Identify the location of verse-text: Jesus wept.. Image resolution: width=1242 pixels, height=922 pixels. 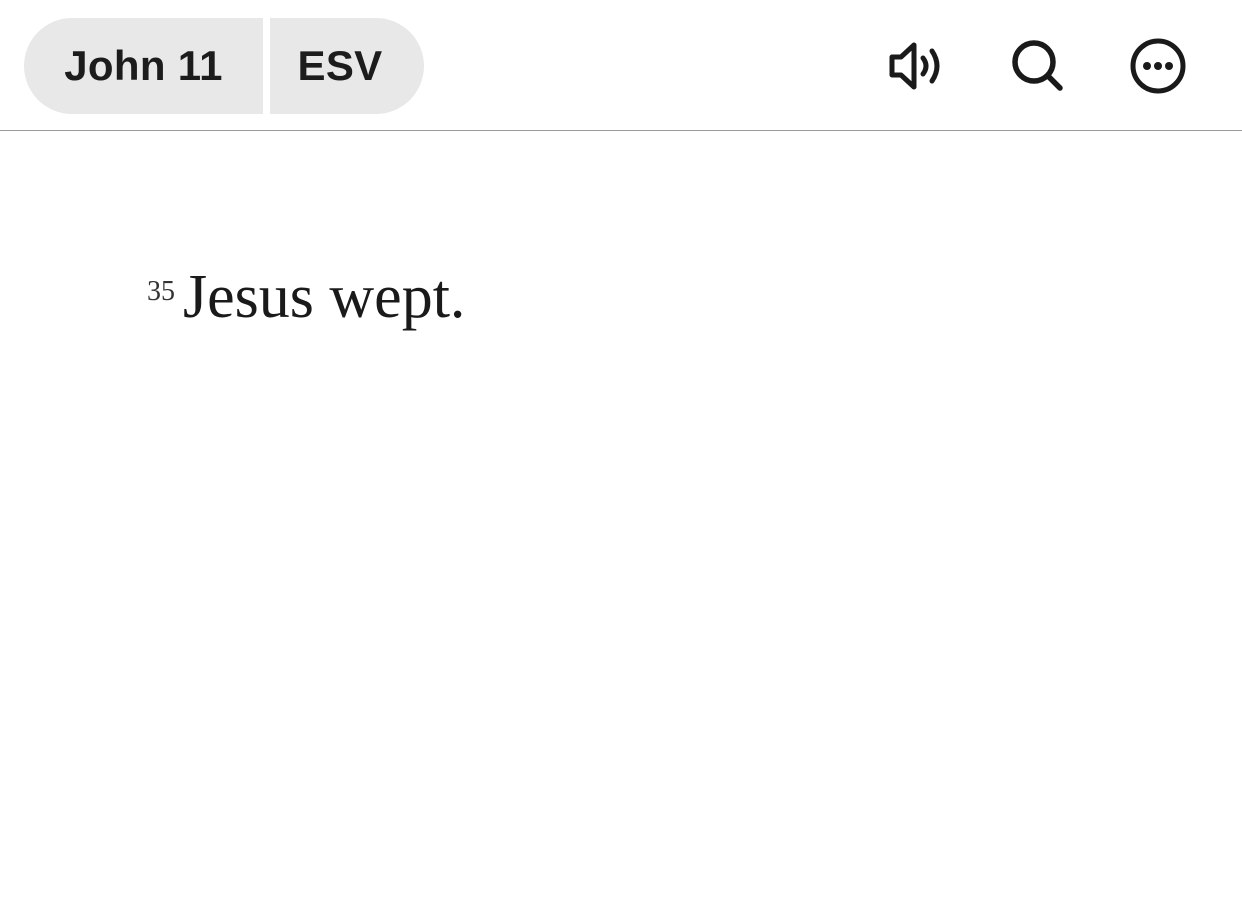
(324, 297).